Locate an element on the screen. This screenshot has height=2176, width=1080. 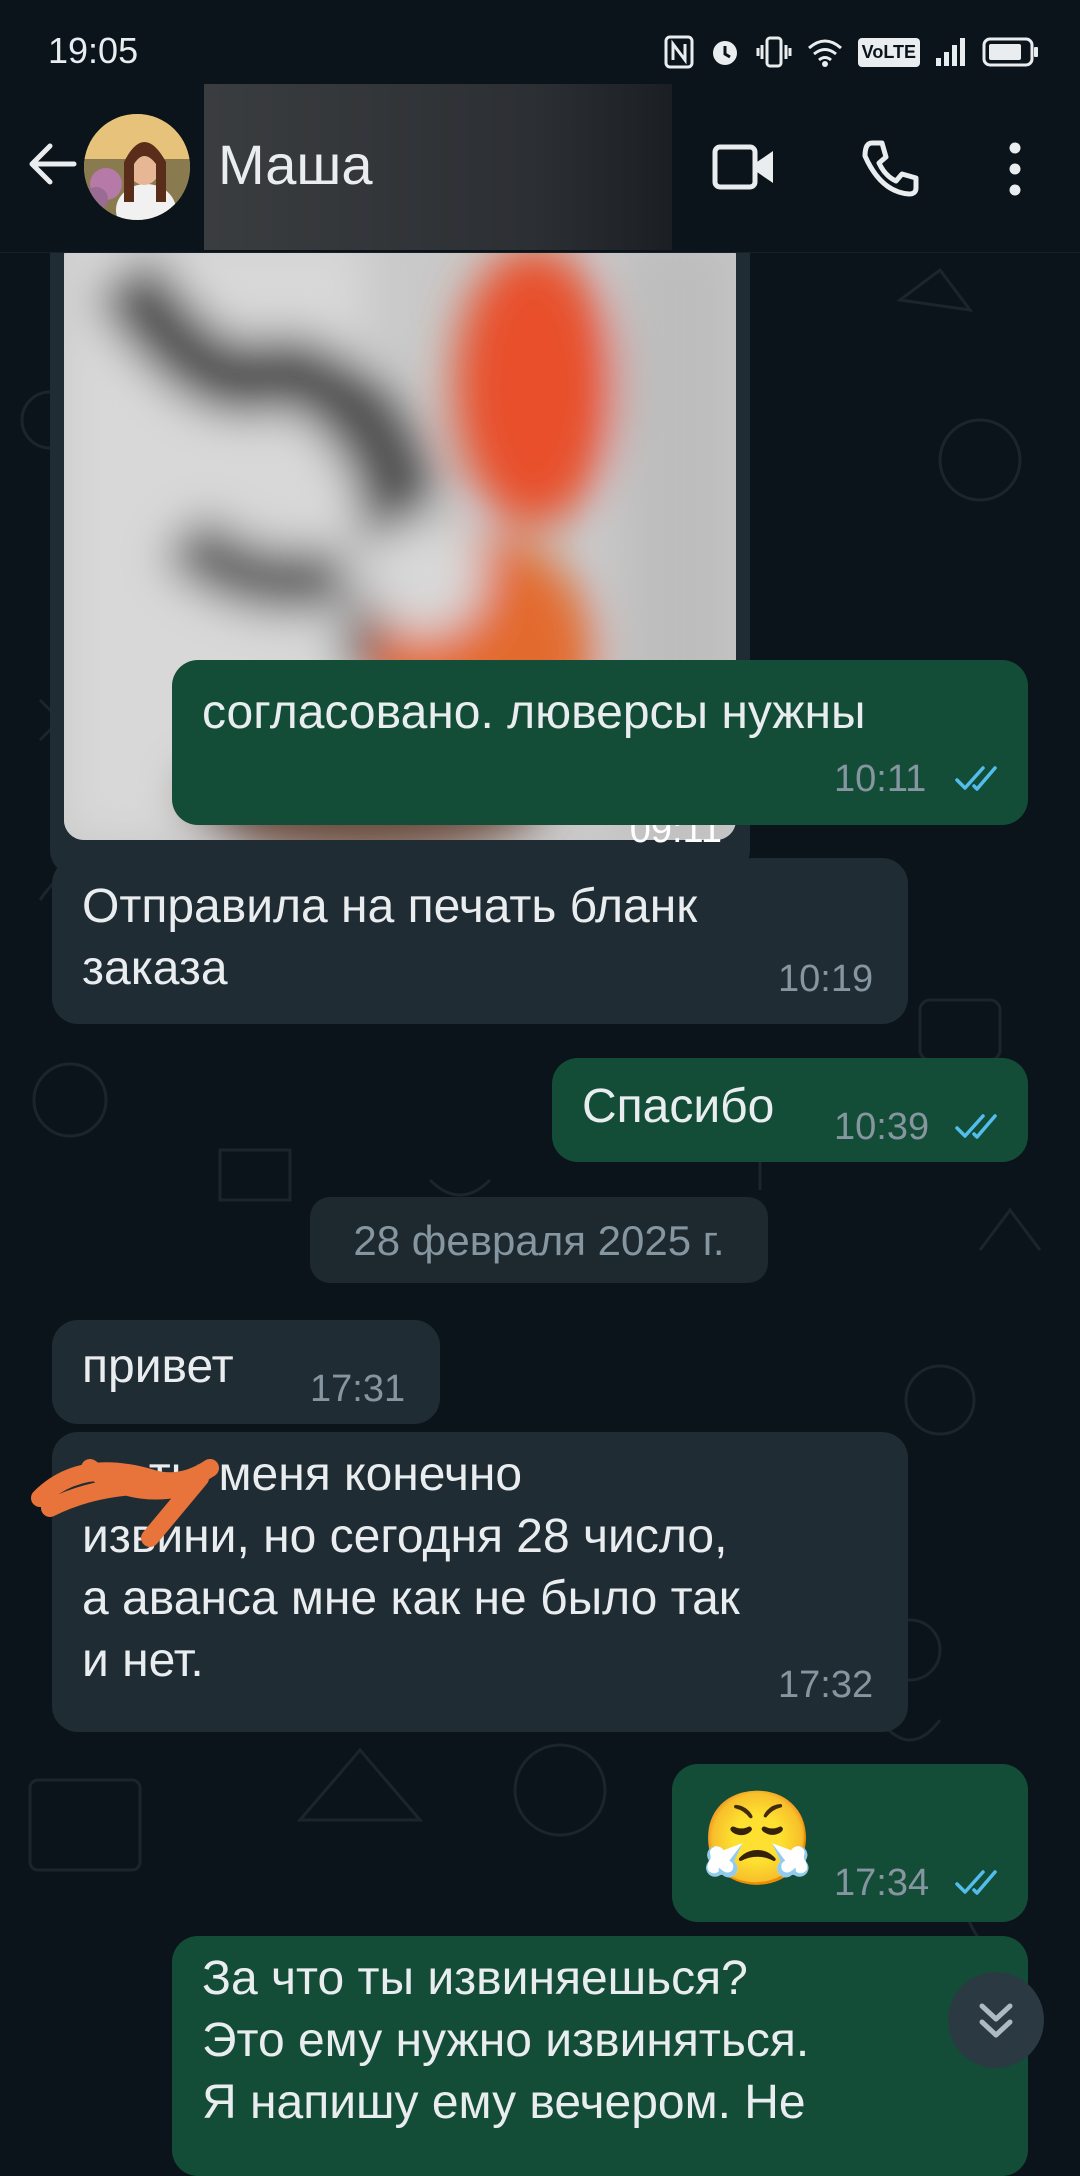
emoji-sticker: 😤 is located at coordinates (757, 1839).